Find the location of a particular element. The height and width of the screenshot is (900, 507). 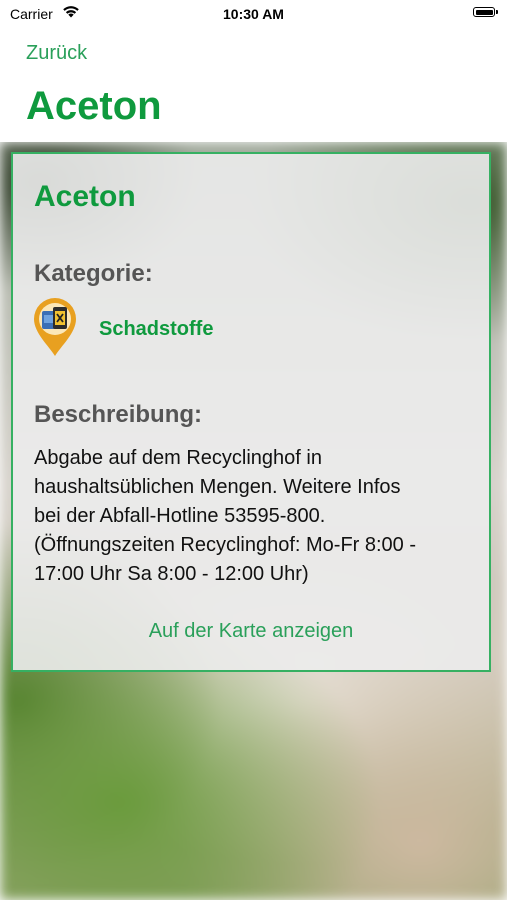

show-on-map-button: Auf der Karte anzeigen is located at coordinates (251, 631).